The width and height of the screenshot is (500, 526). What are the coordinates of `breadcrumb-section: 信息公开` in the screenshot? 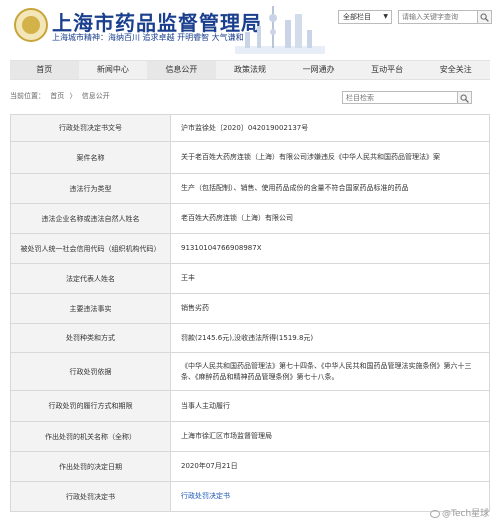 It's located at (96, 96).